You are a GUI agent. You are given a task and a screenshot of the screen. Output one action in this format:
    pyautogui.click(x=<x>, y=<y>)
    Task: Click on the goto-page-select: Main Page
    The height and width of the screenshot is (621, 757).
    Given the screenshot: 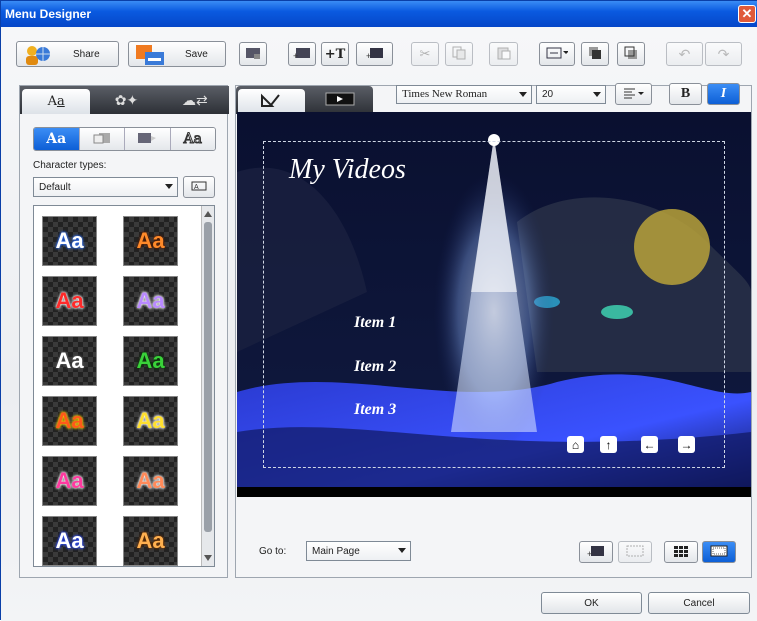 What is the action you would take?
    pyautogui.click(x=358, y=551)
    